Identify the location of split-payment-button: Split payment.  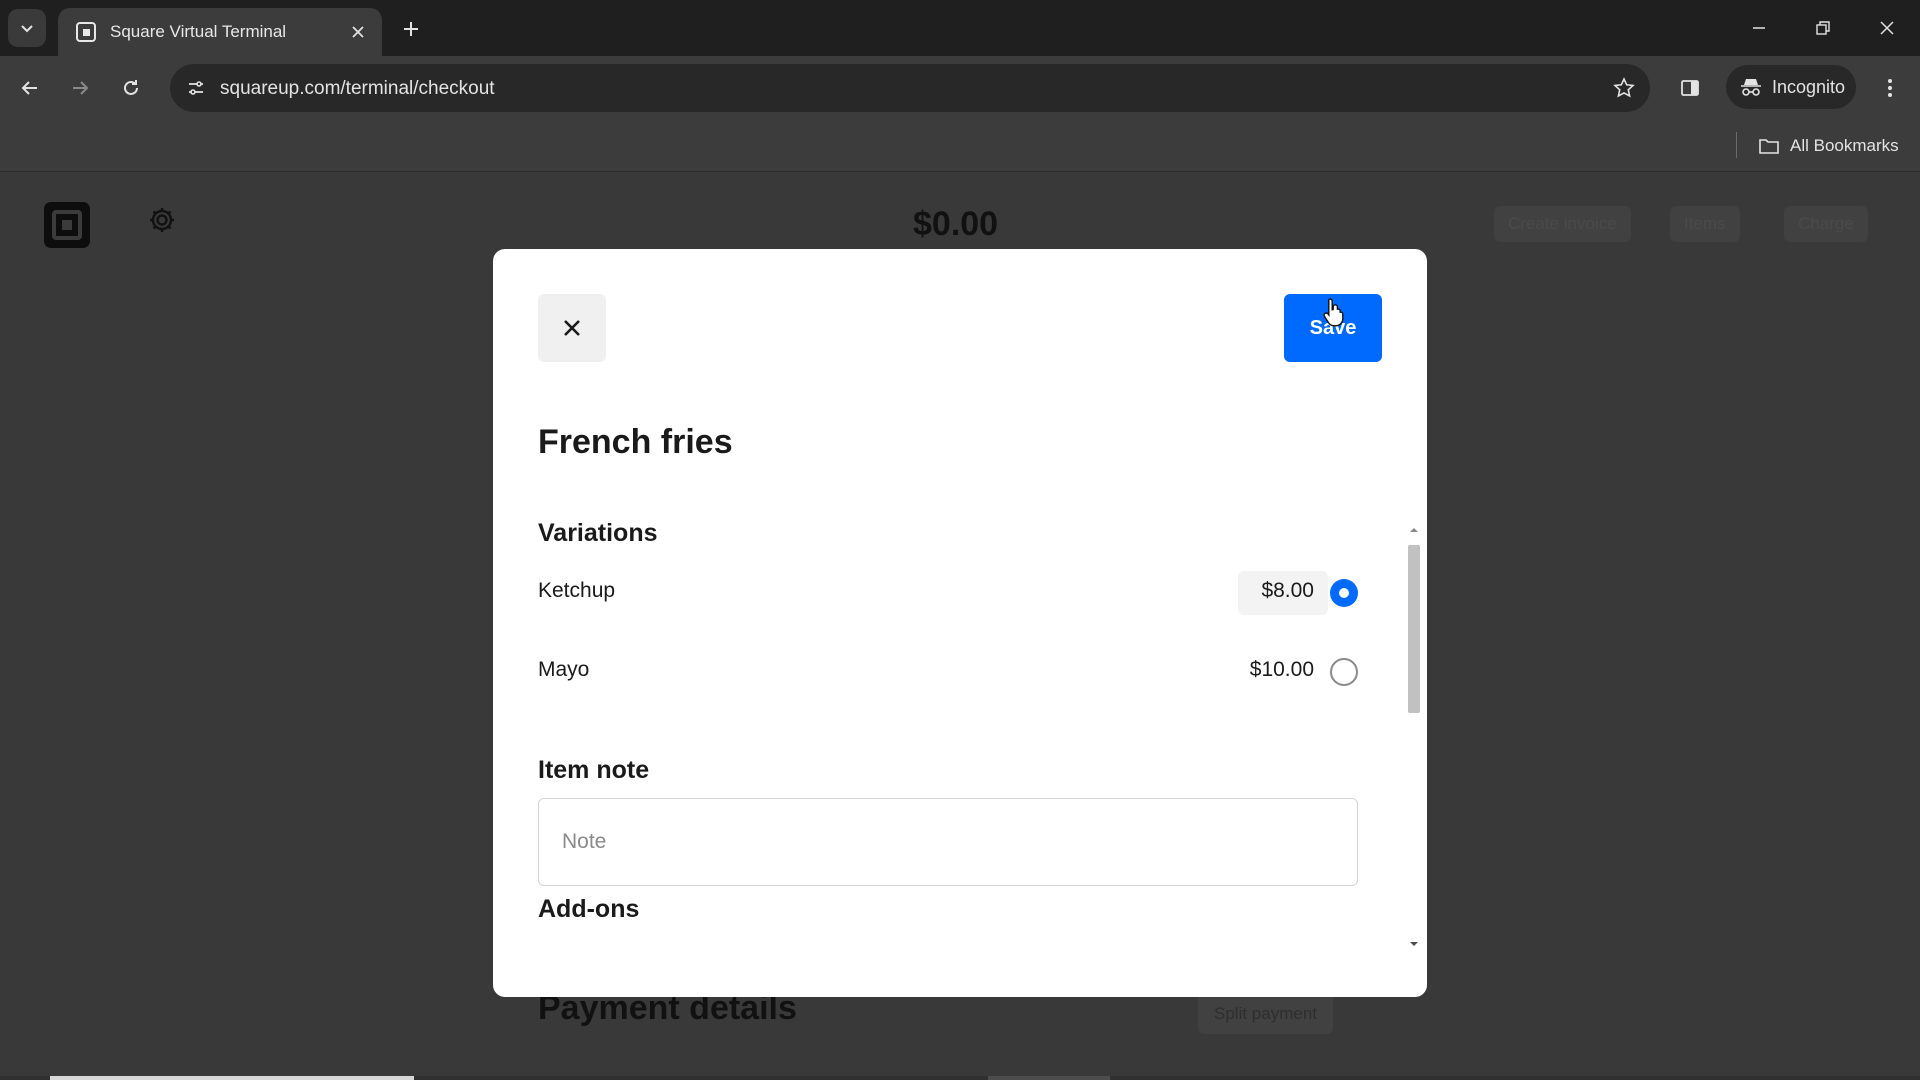
(1265, 1014).